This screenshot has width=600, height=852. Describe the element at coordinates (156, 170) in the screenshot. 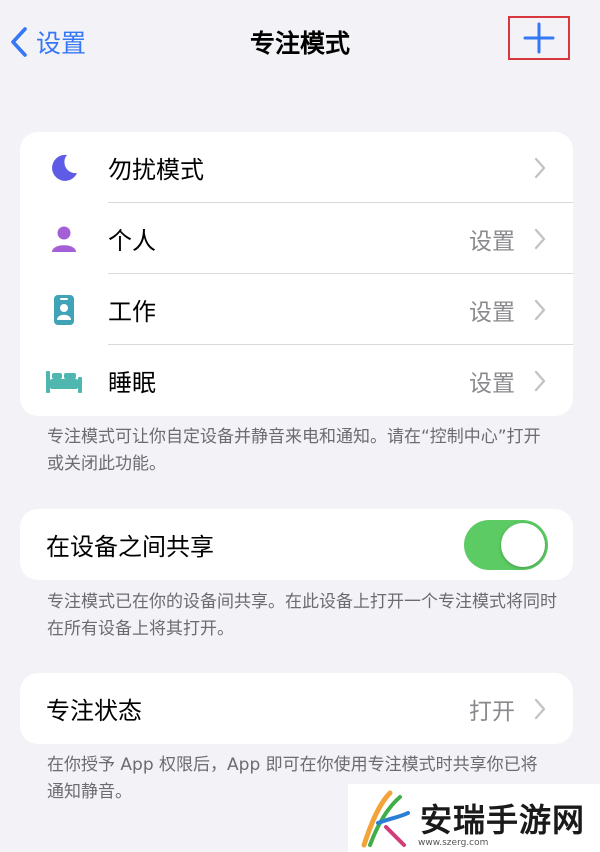

I see `focus-mode-label: 勿扰模式` at that location.